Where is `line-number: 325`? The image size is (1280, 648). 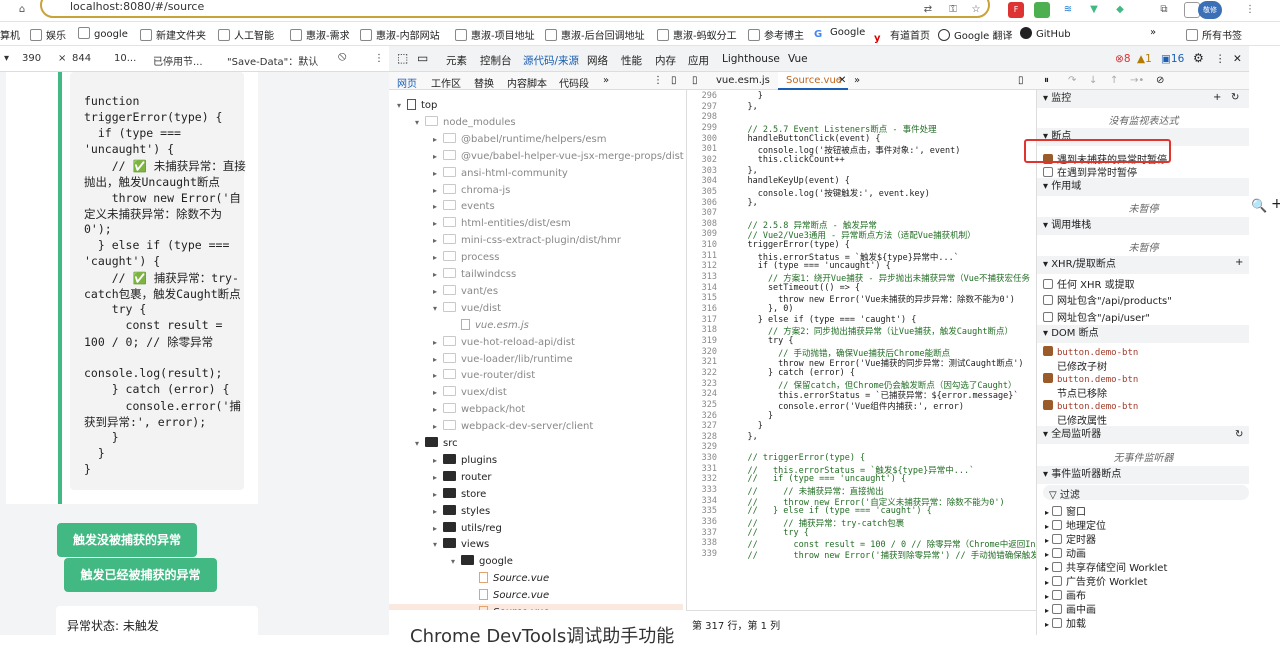
line-number: 325 is located at coordinates (702, 405).